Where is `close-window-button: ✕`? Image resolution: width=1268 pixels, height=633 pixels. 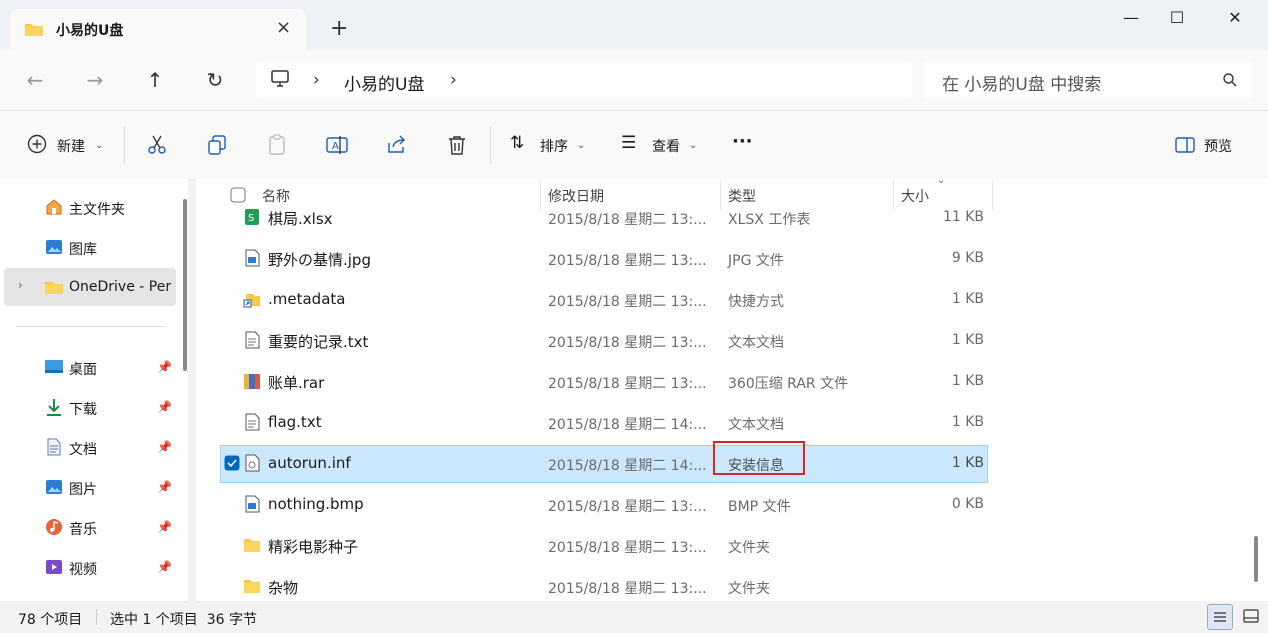 close-window-button: ✕ is located at coordinates (1235, 20).